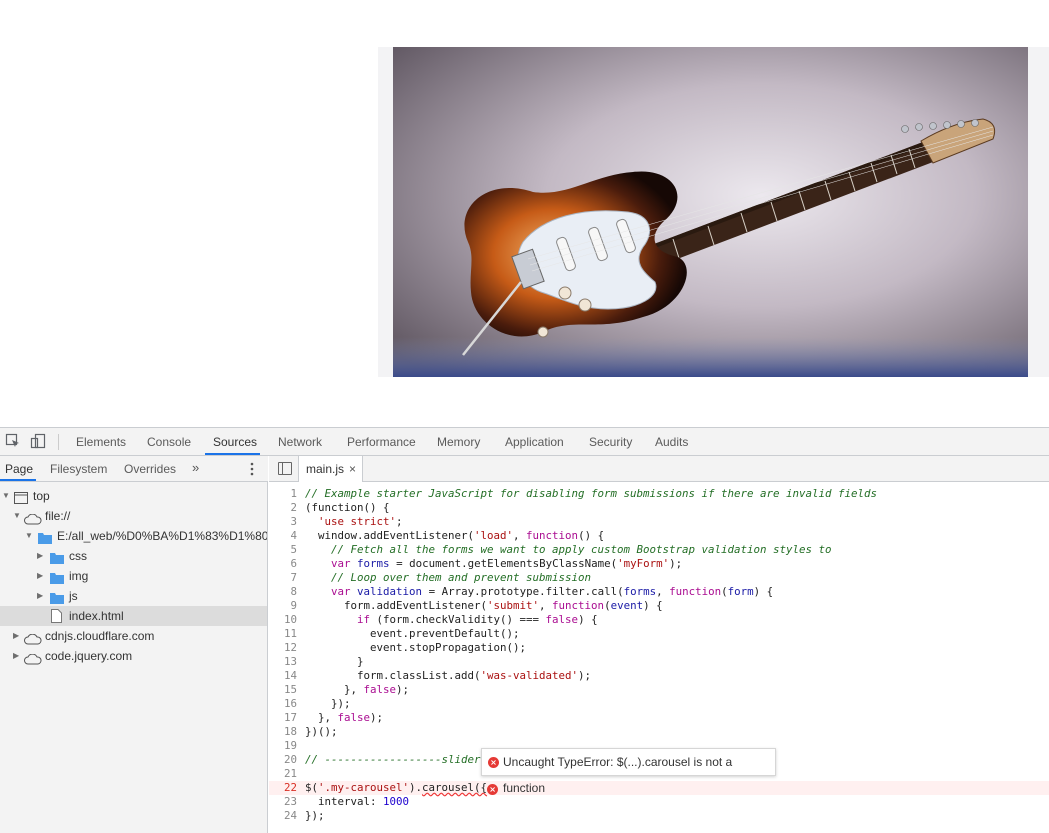 The width and height of the screenshot is (1049, 833). What do you see at coordinates (293, 549) in the screenshot?
I see `line-number: 5` at bounding box center [293, 549].